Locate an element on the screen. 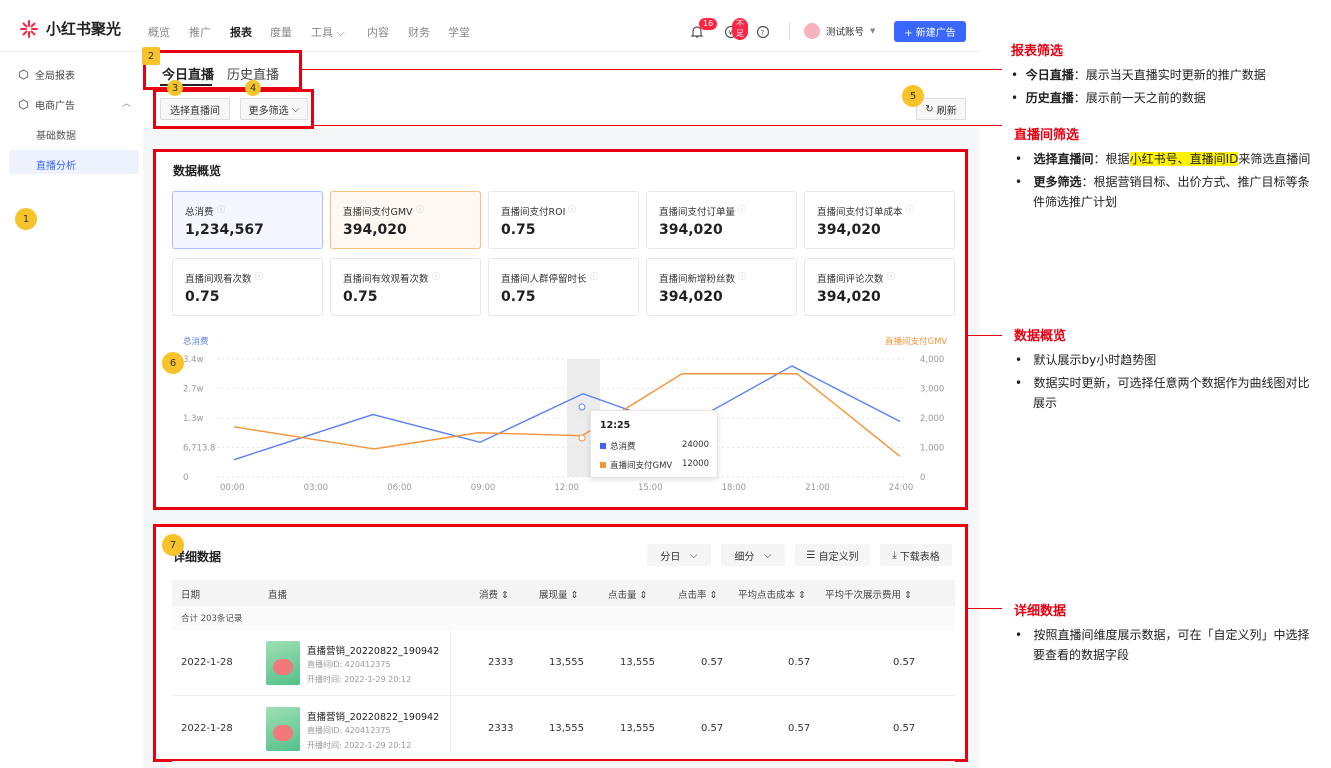 The height and width of the screenshot is (768, 1331). refresh-icon: ↻ is located at coordinates (929, 109).